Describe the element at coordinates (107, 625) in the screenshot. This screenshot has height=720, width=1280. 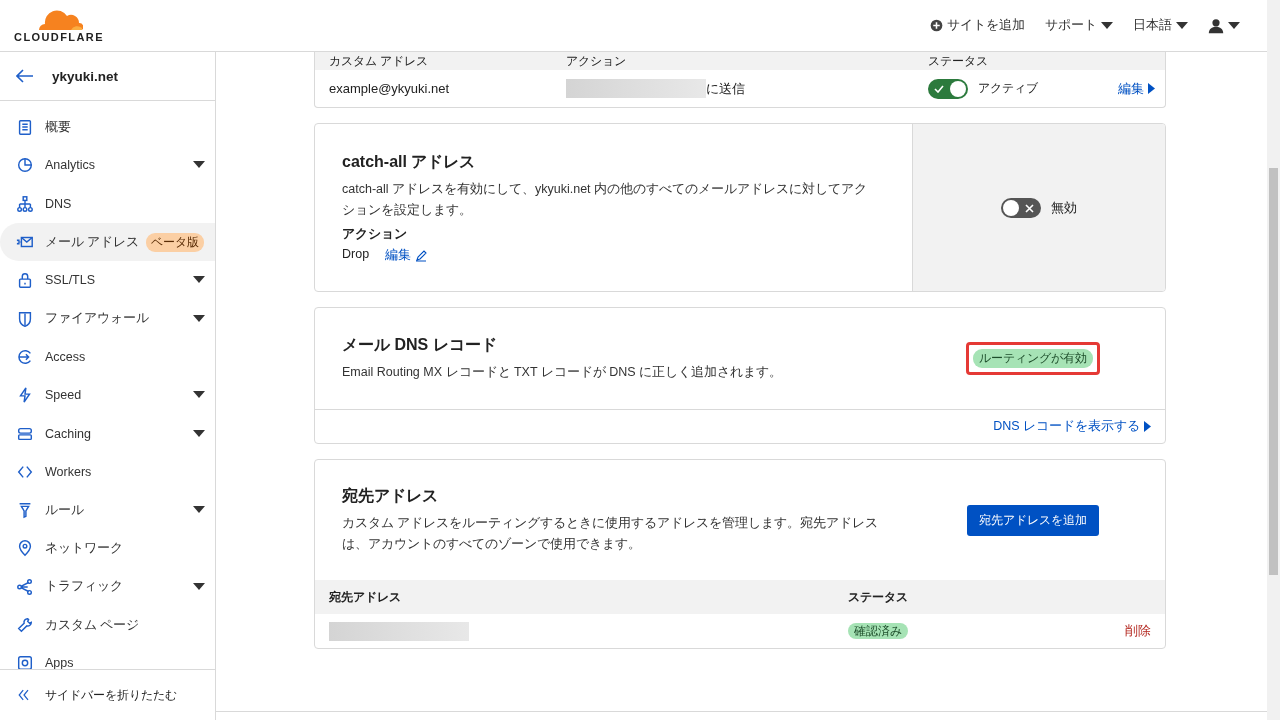
I see `sidebar-item: カスタム ページ` at that location.